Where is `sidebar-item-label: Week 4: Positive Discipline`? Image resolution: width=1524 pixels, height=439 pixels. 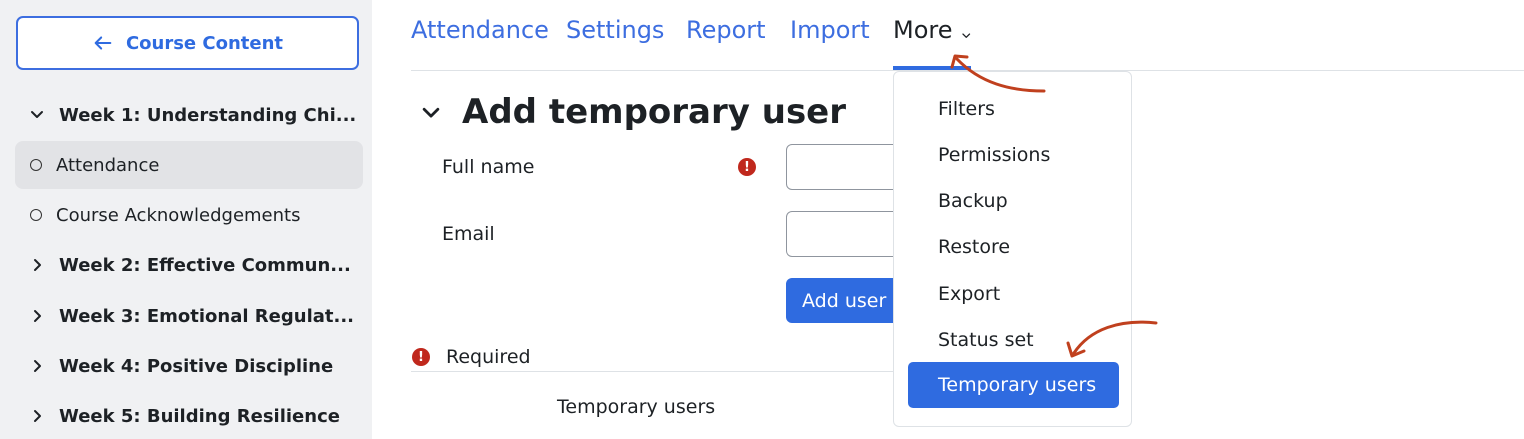 sidebar-item-label: Week 4: Positive Discipline is located at coordinates (196, 366).